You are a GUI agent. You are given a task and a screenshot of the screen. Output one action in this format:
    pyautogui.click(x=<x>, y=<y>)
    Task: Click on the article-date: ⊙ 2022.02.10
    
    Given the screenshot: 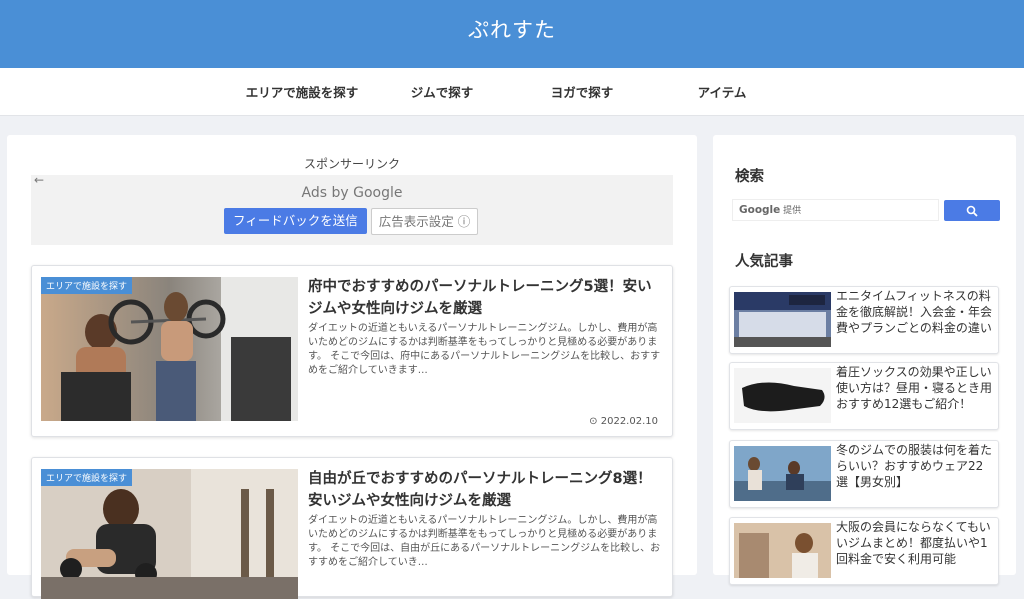 What is the action you would take?
    pyautogui.click(x=623, y=421)
    